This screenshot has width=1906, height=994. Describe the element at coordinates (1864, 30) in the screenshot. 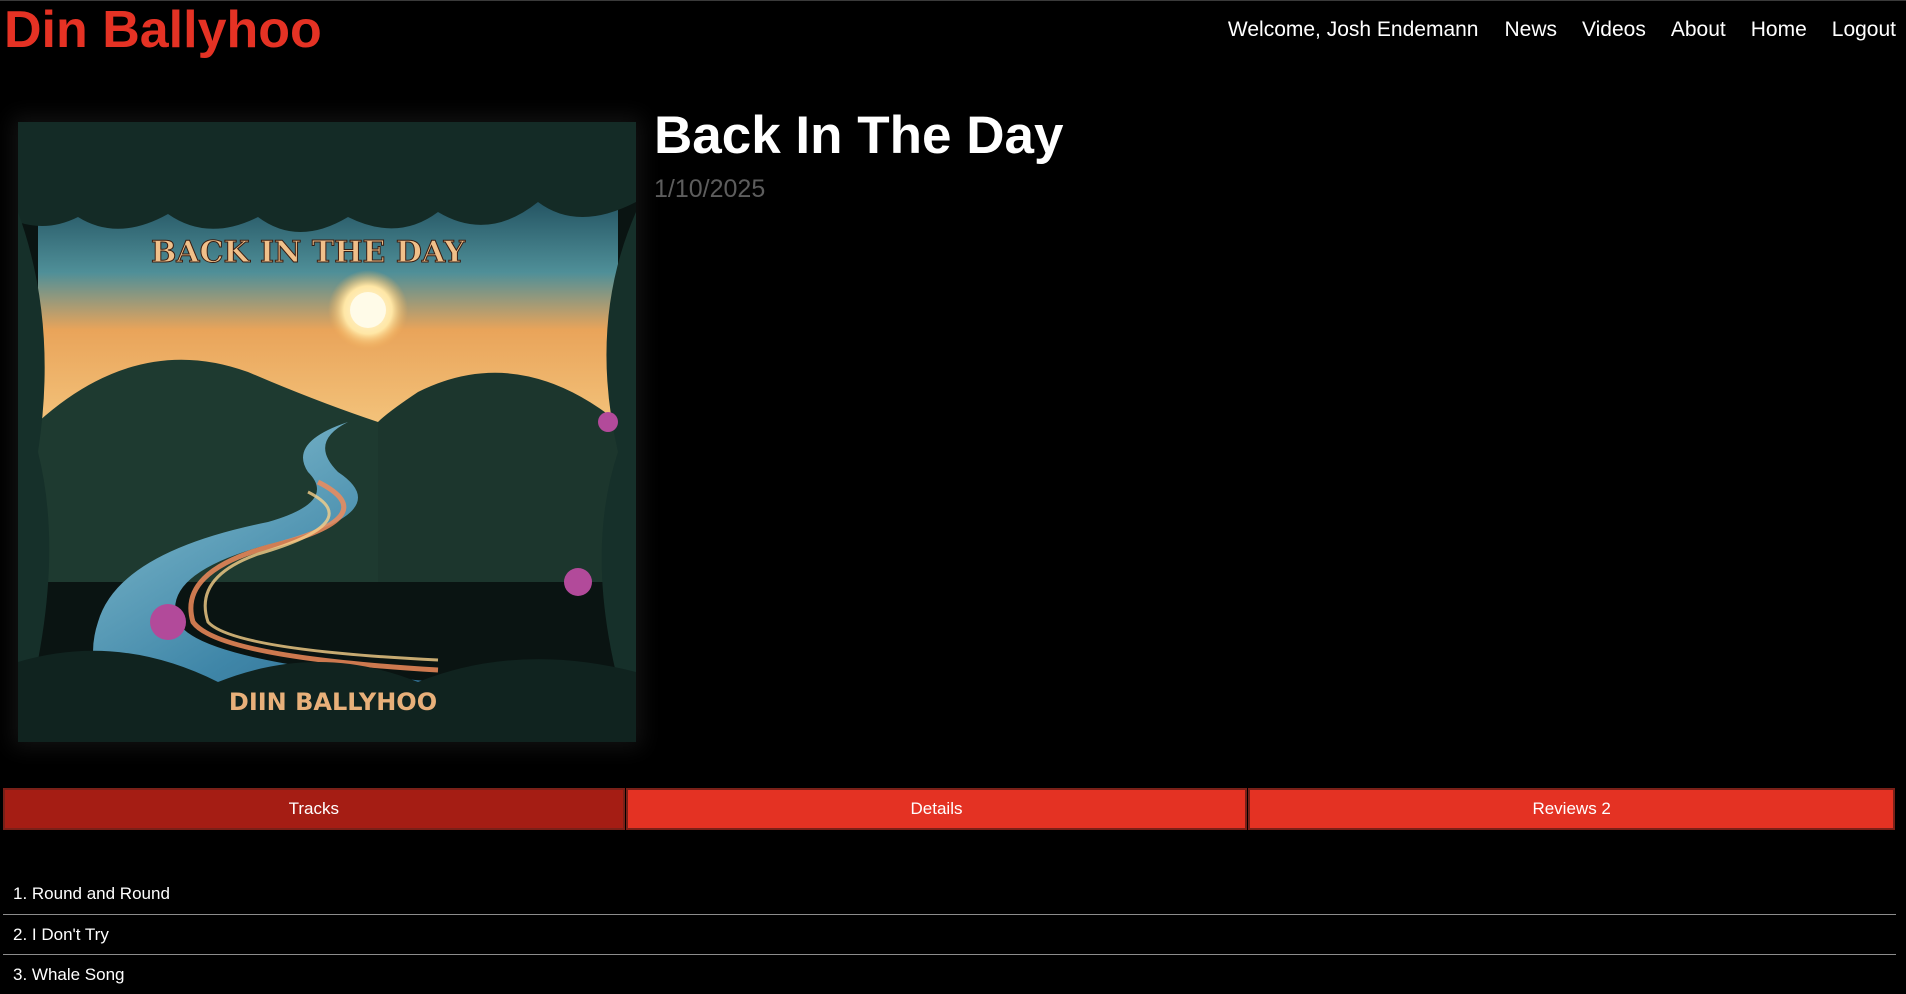

I see `nav-logout: Logout` at that location.